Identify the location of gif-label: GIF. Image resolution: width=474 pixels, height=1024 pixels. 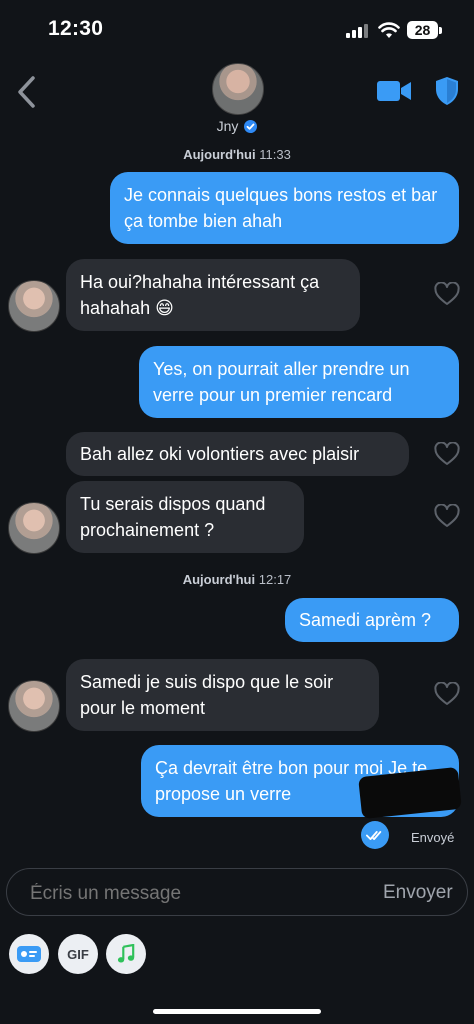
(78, 954).